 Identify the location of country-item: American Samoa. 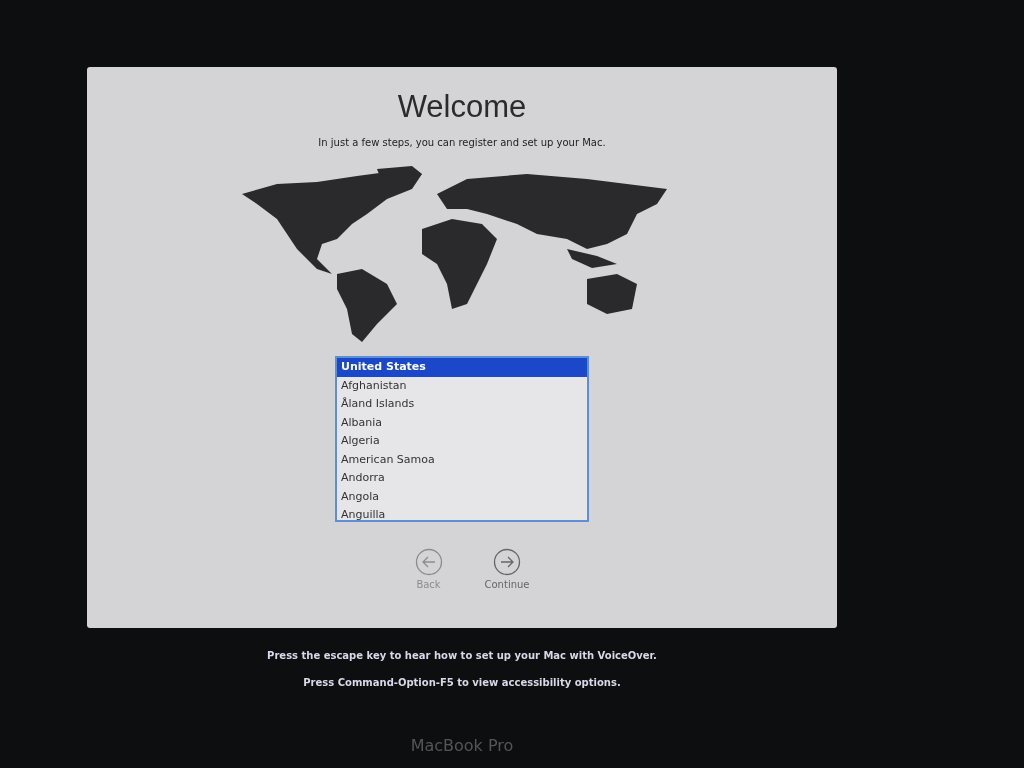
(462, 459).